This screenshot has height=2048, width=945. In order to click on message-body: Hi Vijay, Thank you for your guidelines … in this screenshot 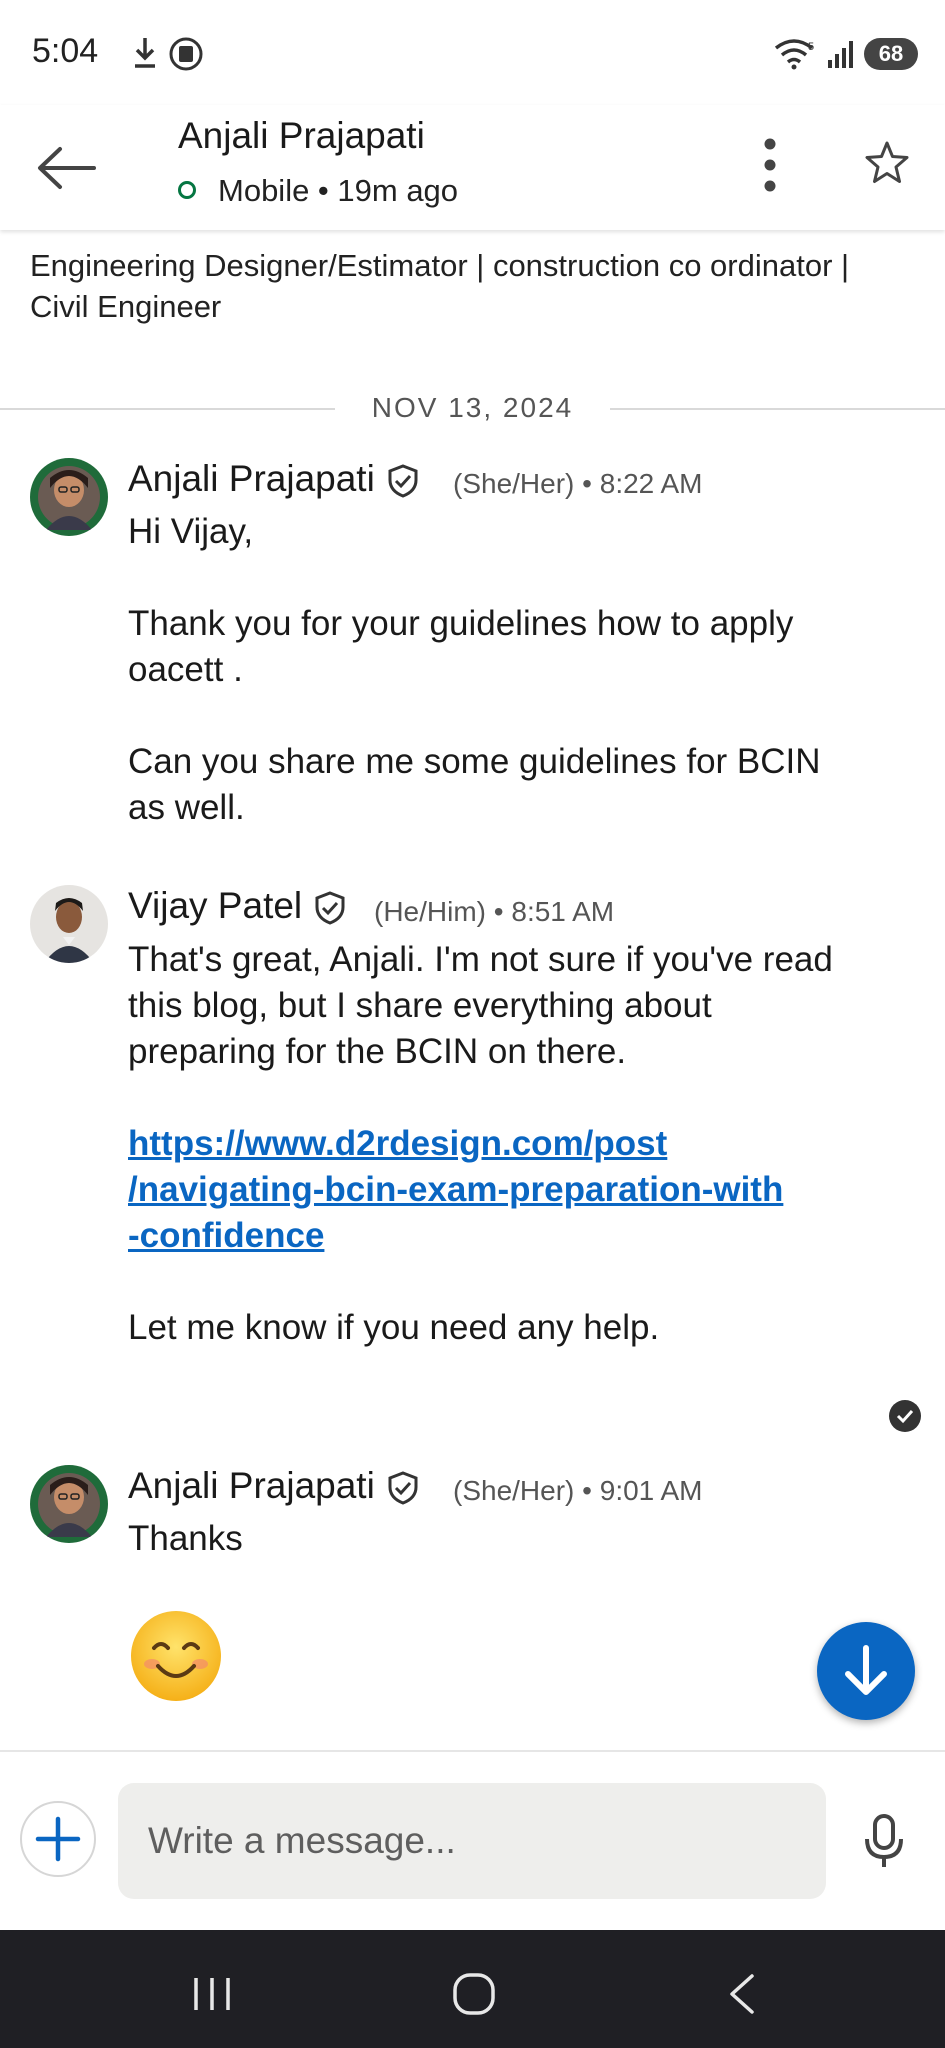, I will do `click(488, 670)`.